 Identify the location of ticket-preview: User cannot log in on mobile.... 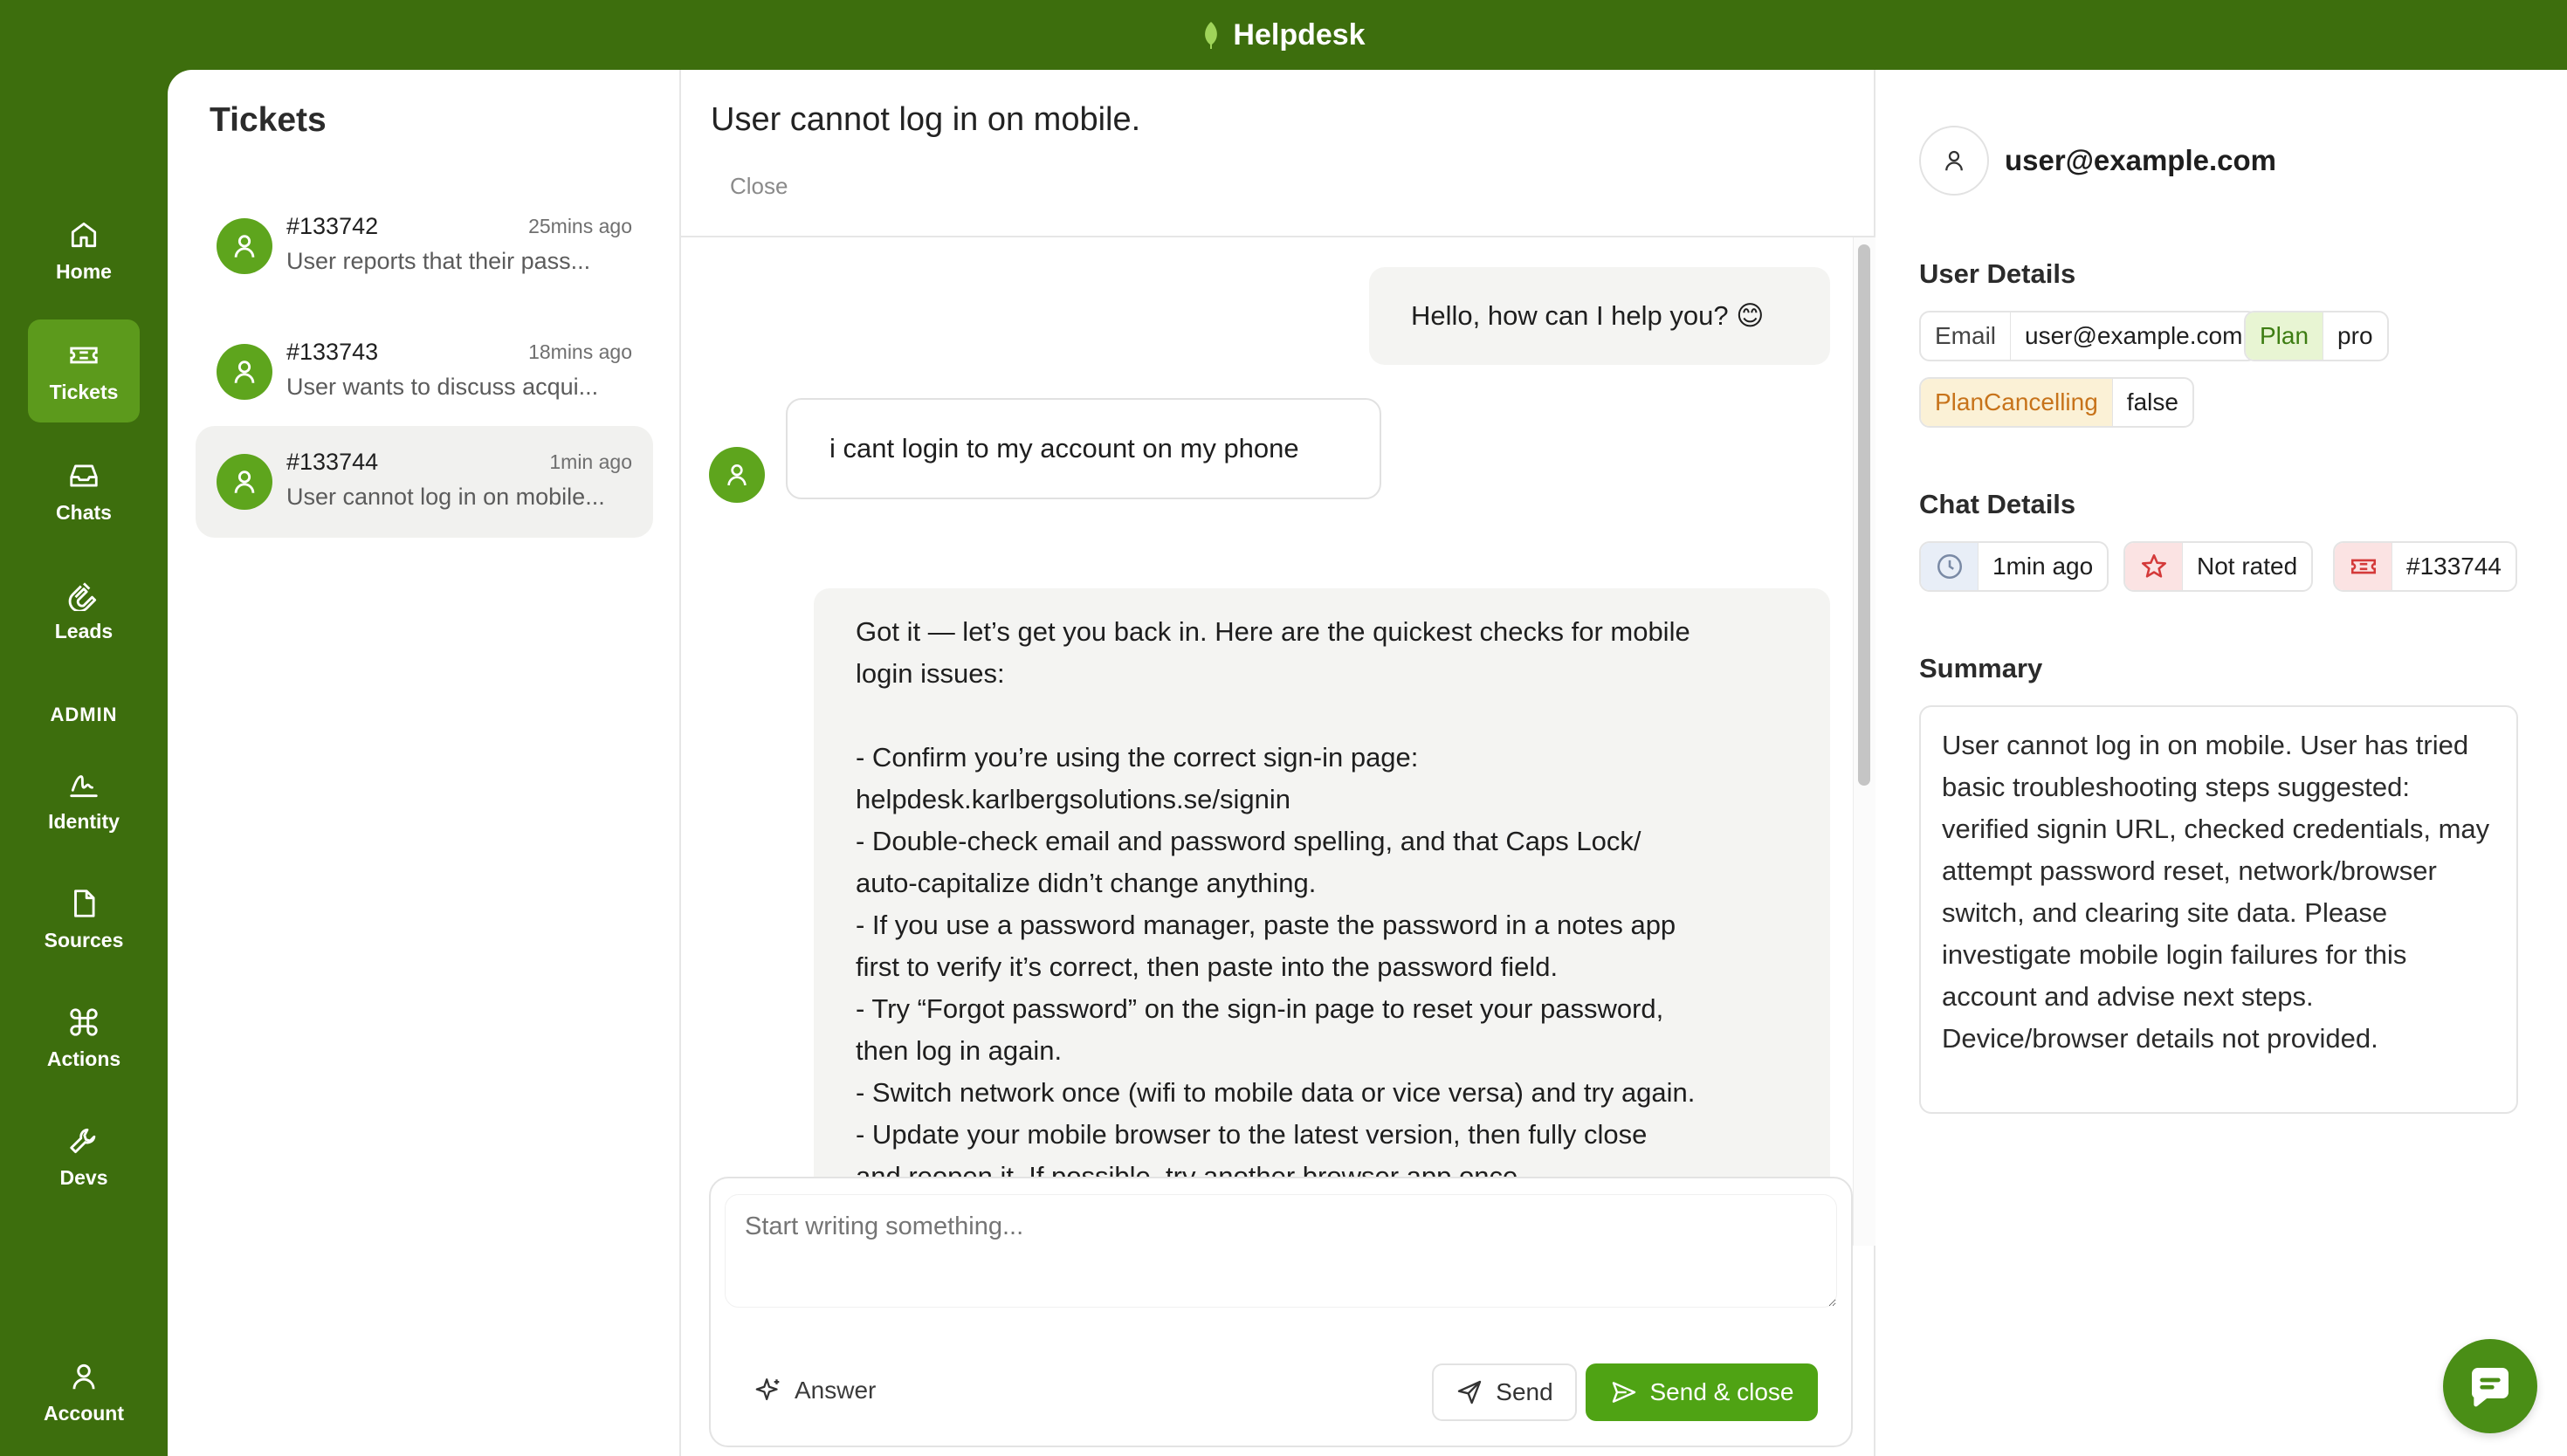
(445, 497).